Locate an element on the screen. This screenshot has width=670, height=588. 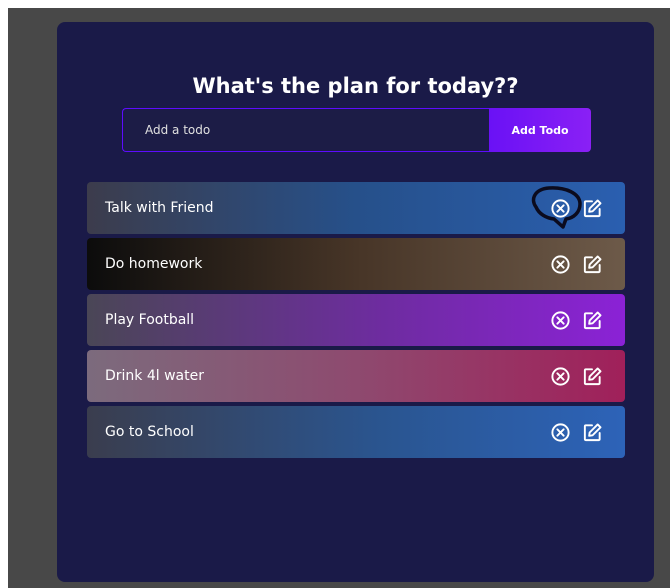
todo-input is located at coordinates (305, 130).